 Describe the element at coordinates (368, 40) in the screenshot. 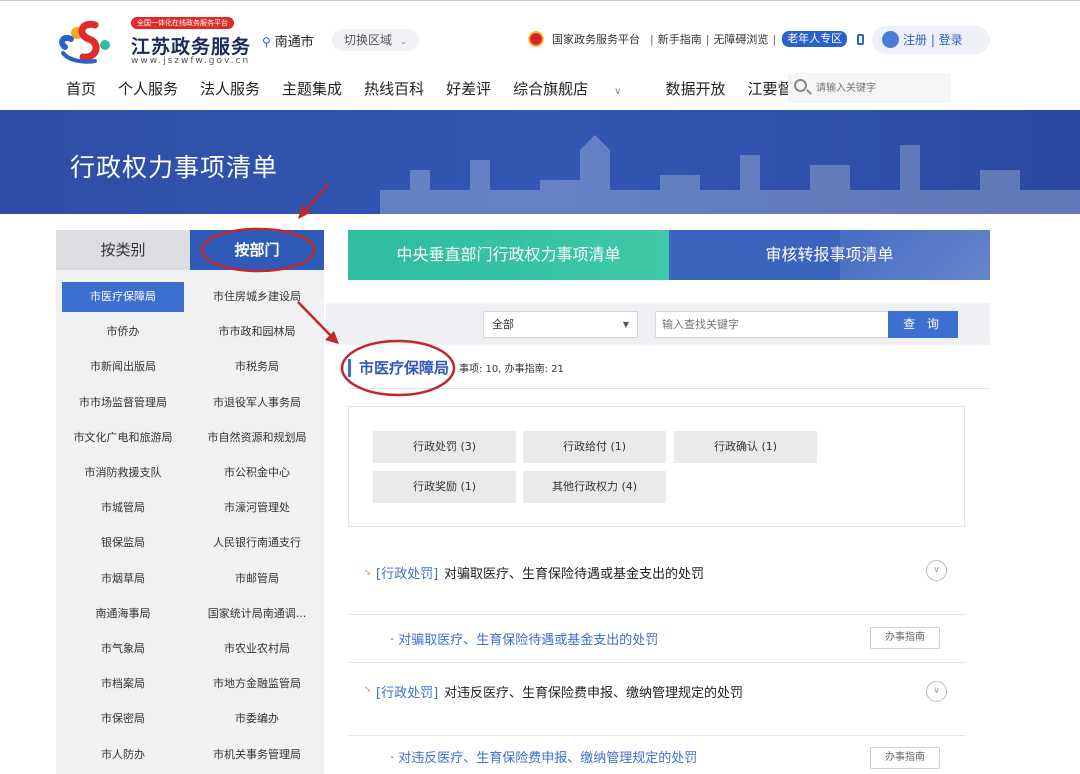

I see `switch-region-label: 切换区域` at that location.